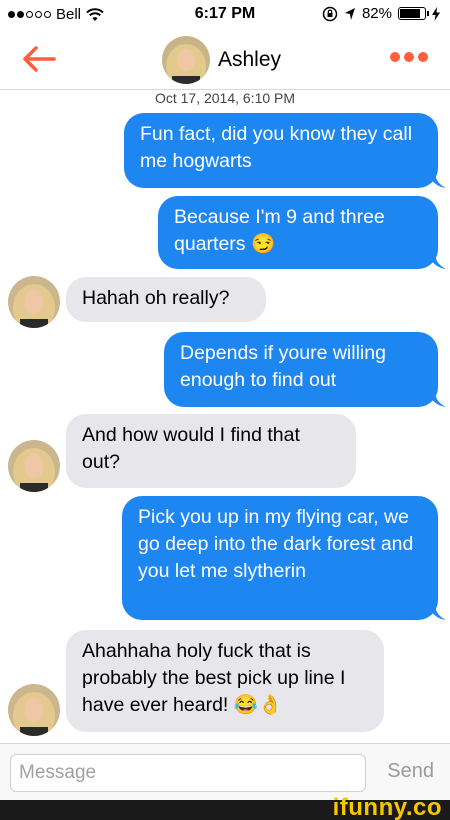 Image resolution: width=450 pixels, height=820 pixels. I want to click on message-text: Because I'm 9 and three quarters 😏, so click(279, 230).